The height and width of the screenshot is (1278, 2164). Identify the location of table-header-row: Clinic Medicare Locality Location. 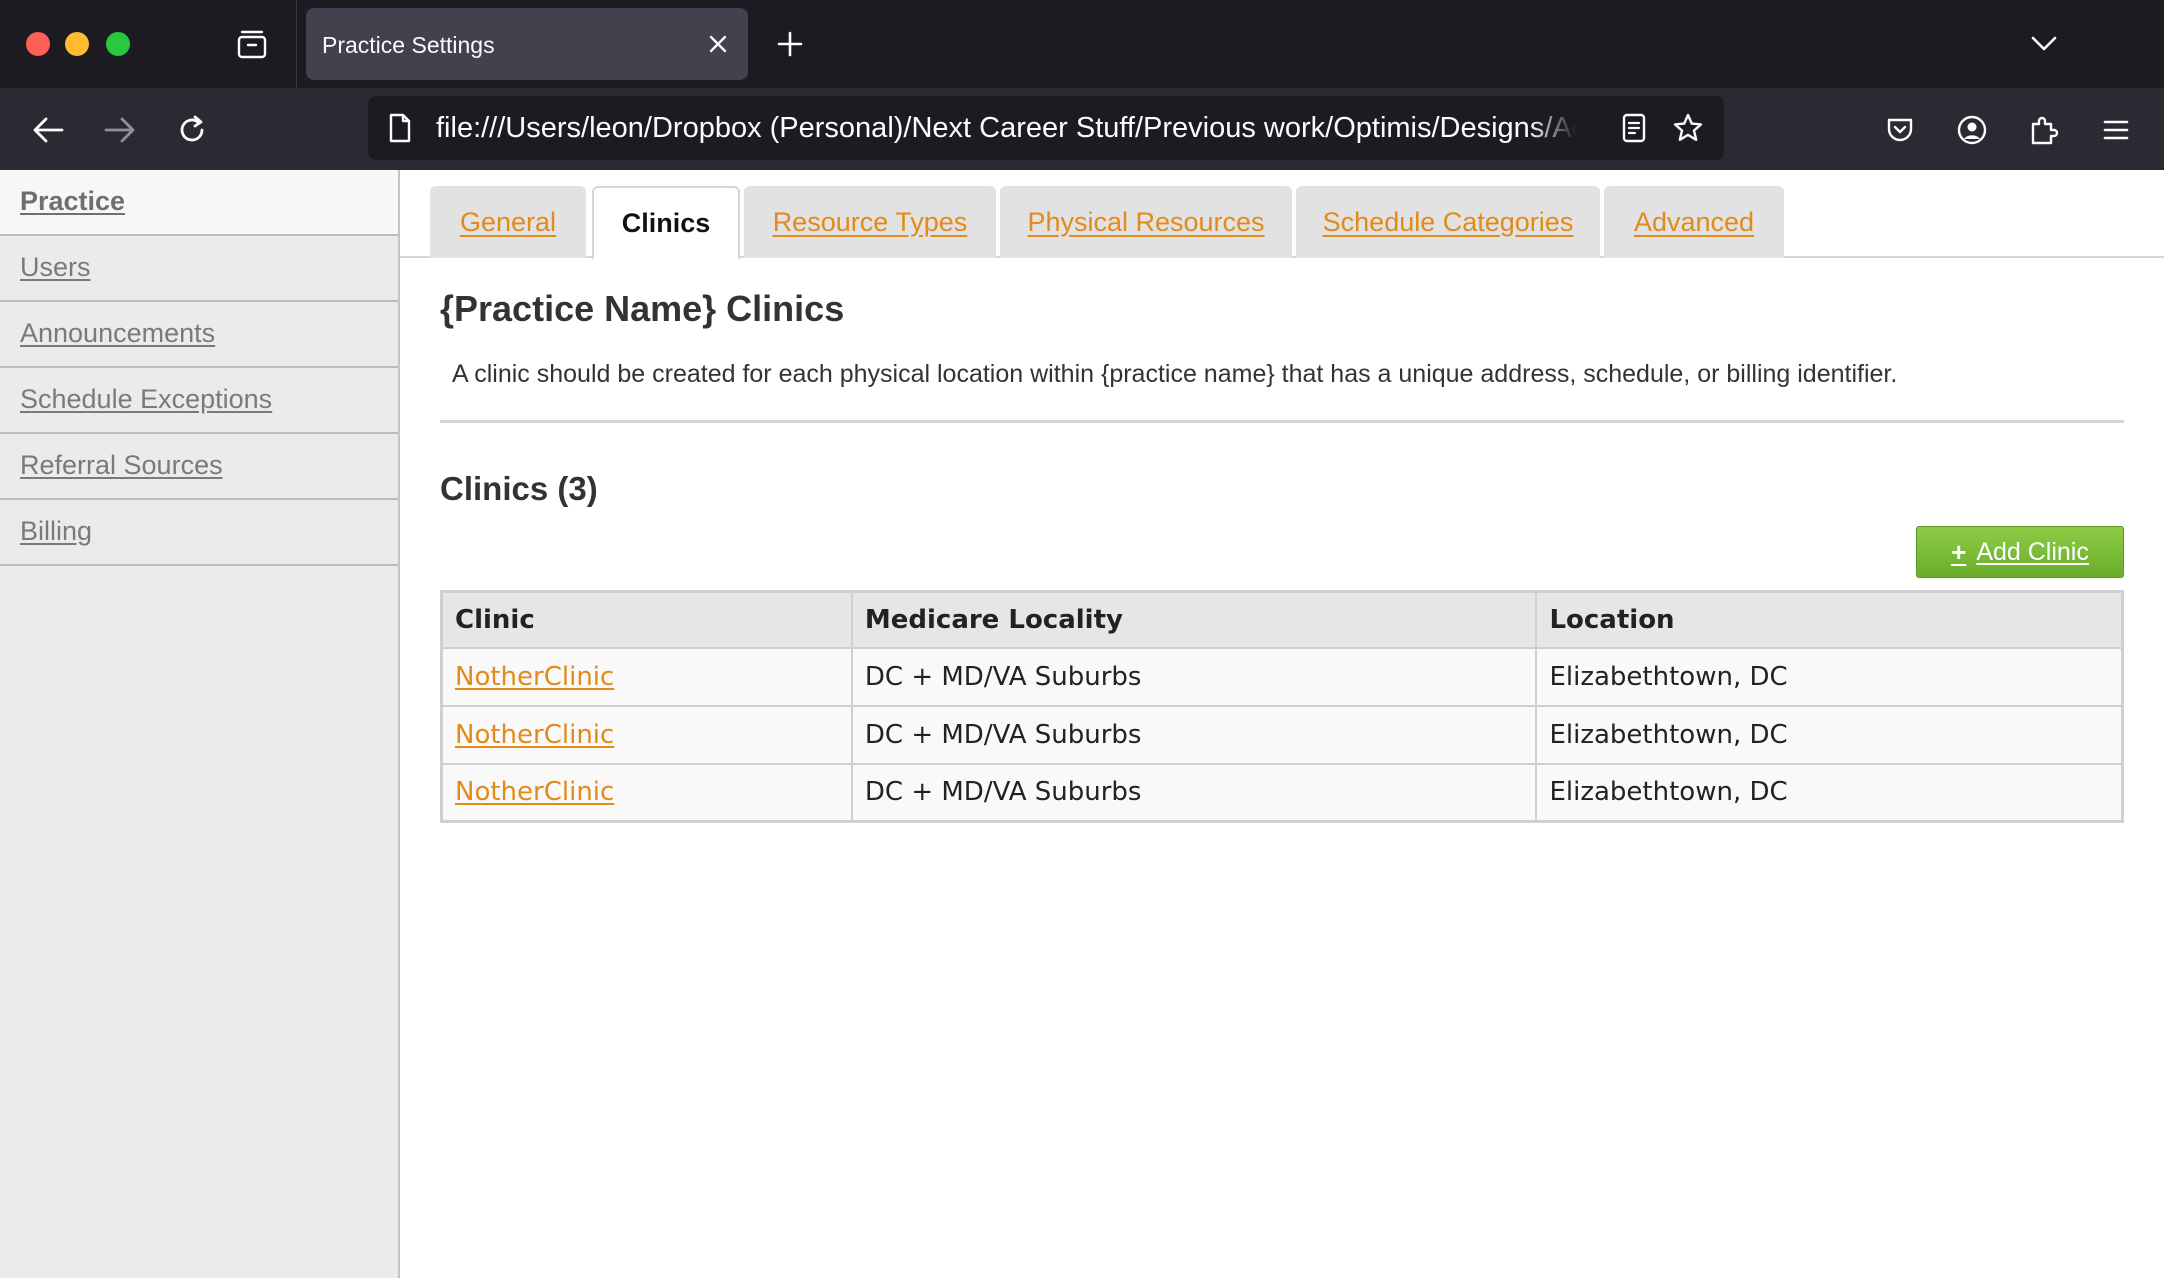
(1282, 619).